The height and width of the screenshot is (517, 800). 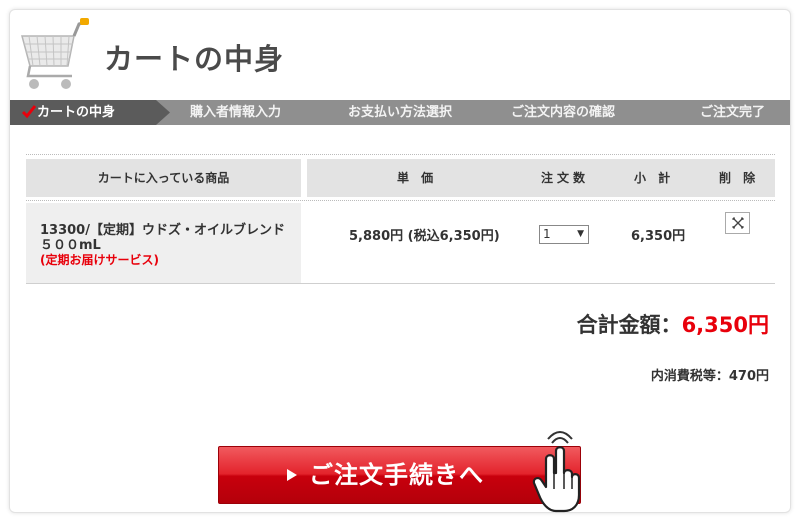 What do you see at coordinates (55, 53) in the screenshot?
I see `shopping-cart-icon` at bounding box center [55, 53].